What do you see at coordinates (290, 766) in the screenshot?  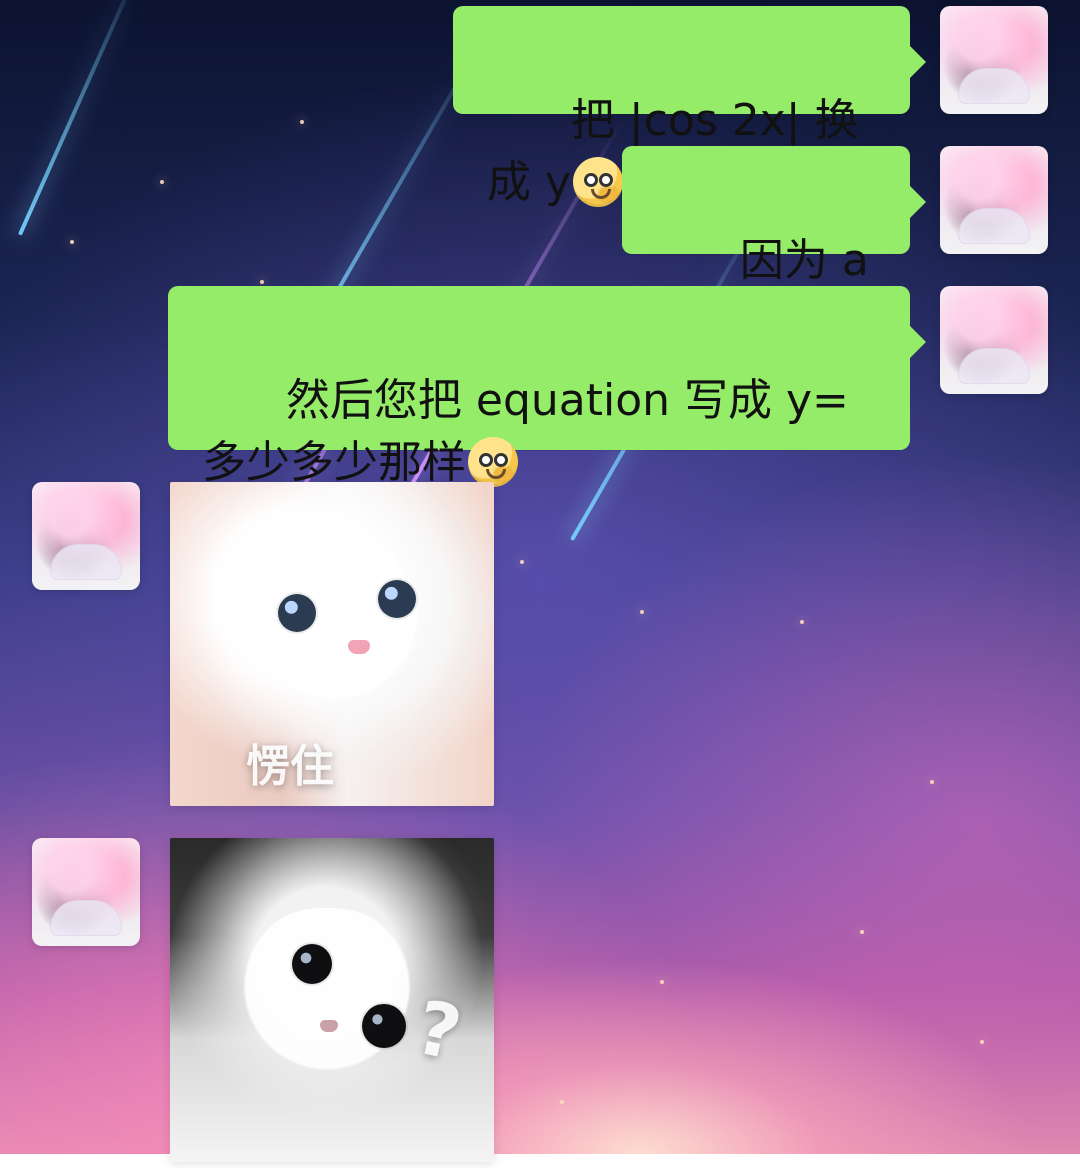 I see `sticker-caption: 愣住` at bounding box center [290, 766].